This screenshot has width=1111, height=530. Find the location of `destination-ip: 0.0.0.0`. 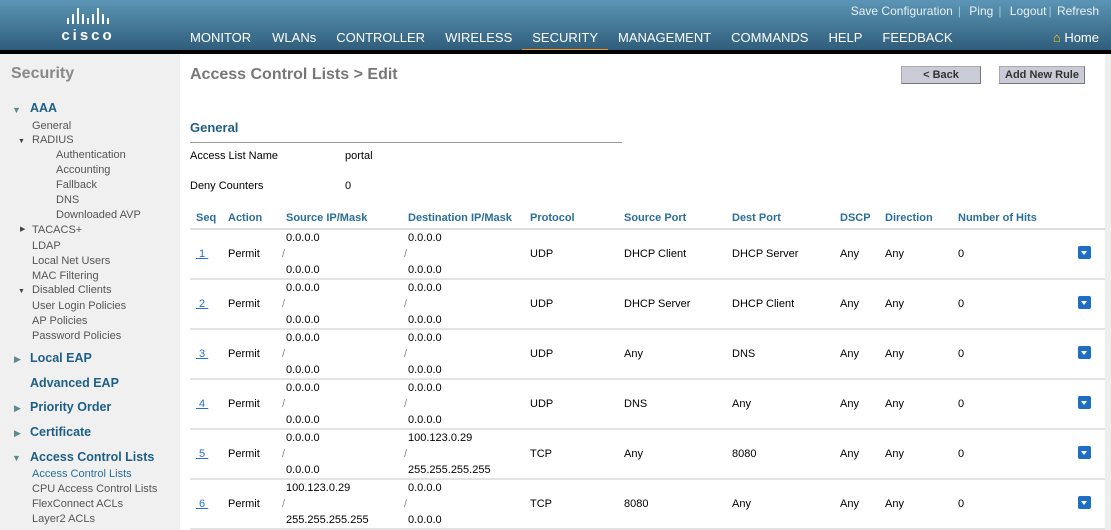

destination-ip: 0.0.0.0 is located at coordinates (425, 338).